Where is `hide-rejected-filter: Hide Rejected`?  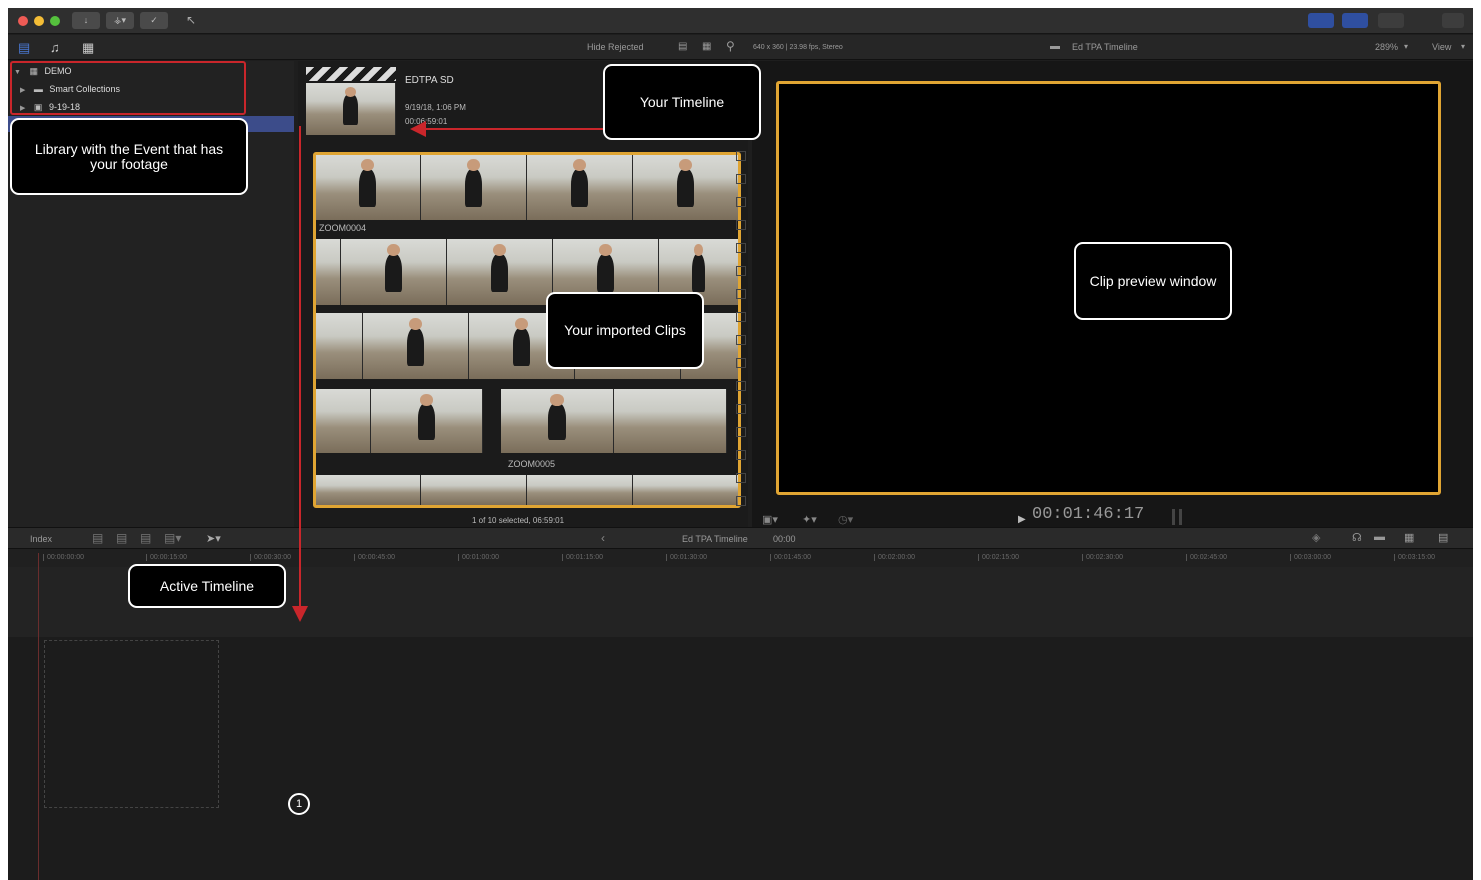 hide-rejected-filter: Hide Rejected is located at coordinates (615, 47).